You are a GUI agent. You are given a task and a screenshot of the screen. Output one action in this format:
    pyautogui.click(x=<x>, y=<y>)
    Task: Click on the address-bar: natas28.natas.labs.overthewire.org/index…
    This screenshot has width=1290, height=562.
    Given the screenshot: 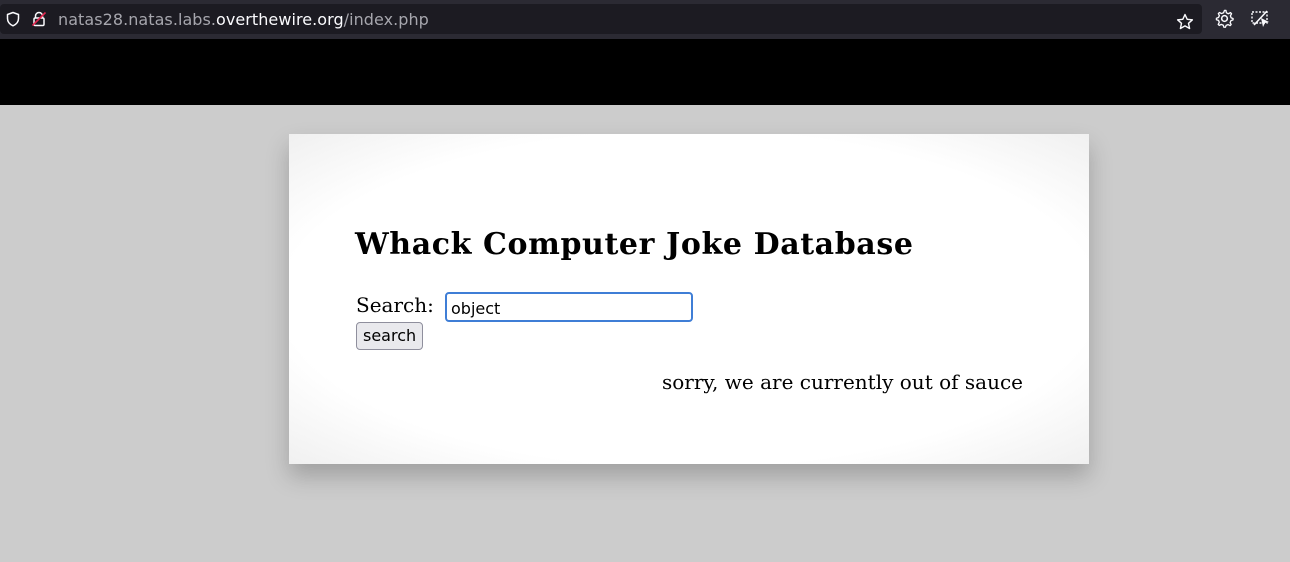 What is the action you would take?
    pyautogui.click(x=601, y=19)
    